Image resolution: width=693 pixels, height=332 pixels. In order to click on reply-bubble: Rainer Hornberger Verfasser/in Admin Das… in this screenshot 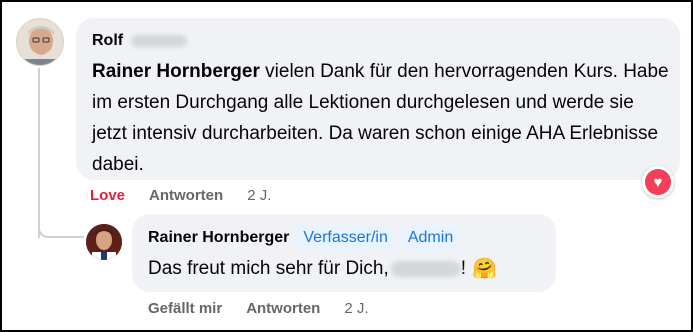, I will do `click(344, 253)`.